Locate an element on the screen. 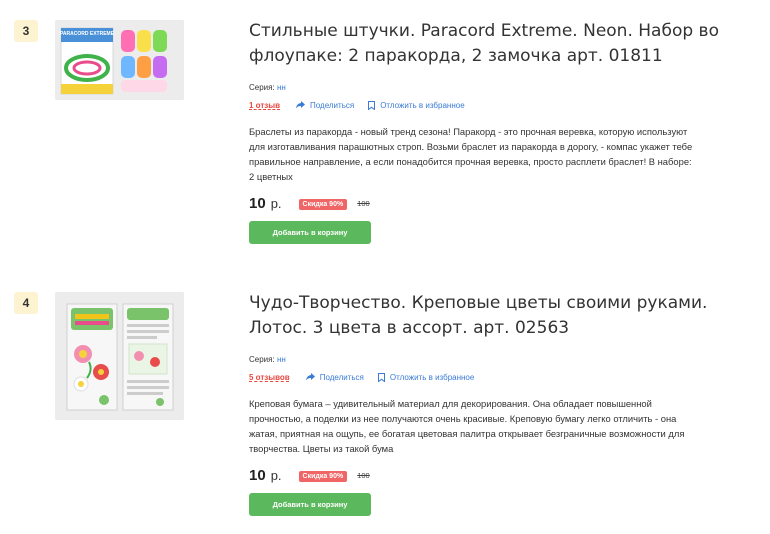 The width and height of the screenshot is (770, 534). reviews-link: 1 отзыв is located at coordinates (264, 105).